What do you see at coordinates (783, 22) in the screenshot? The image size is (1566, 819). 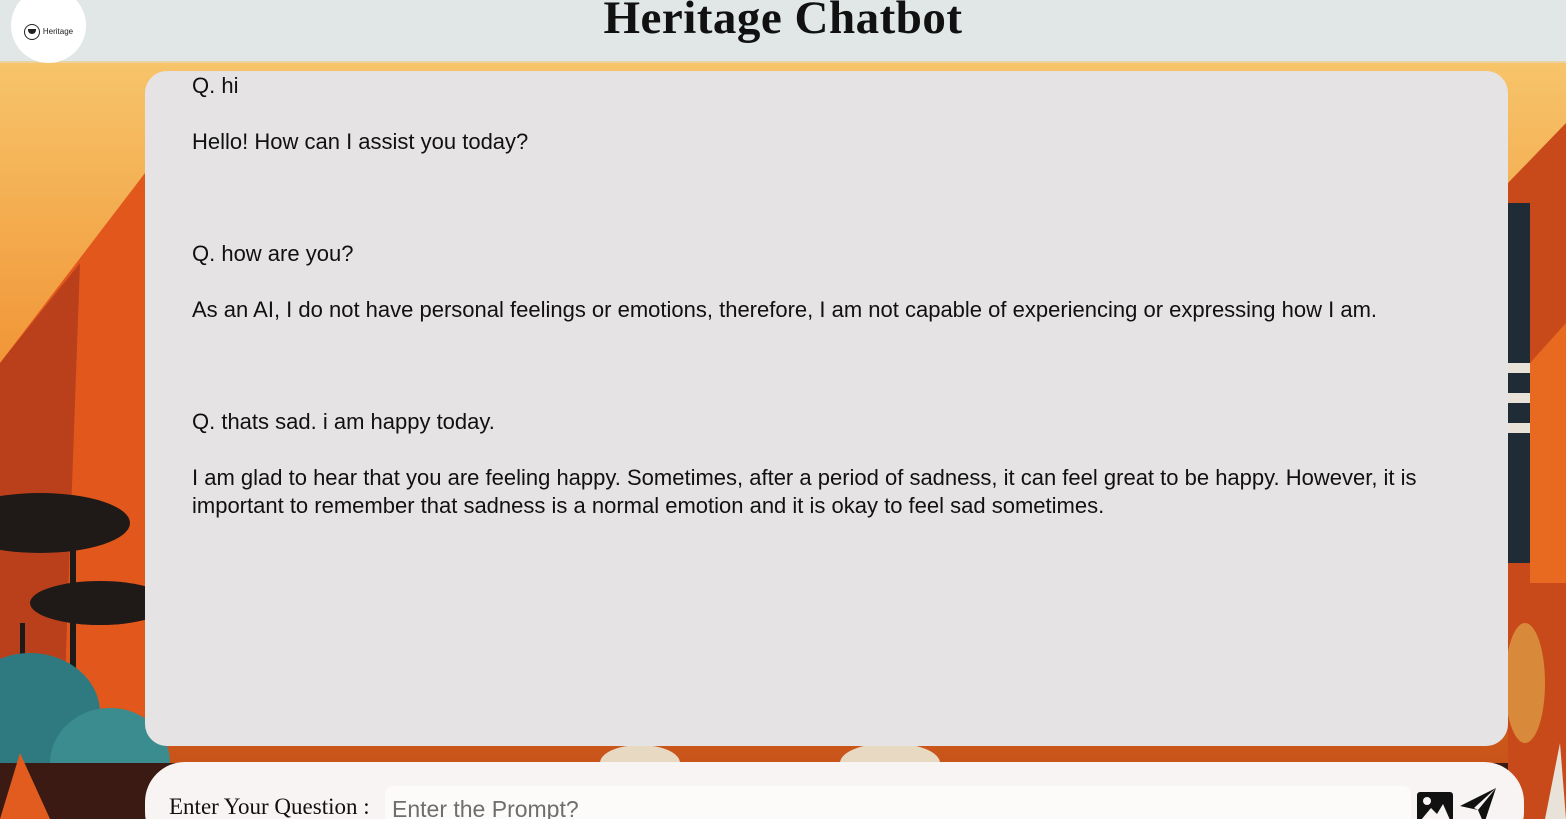 I see `page-title: Heritage Chatbot` at bounding box center [783, 22].